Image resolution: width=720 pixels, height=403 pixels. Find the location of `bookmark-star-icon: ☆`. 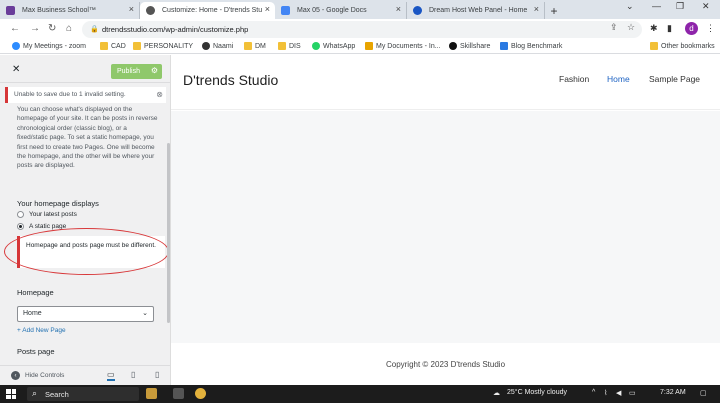

bookmark-star-icon: ☆ is located at coordinates (631, 27).